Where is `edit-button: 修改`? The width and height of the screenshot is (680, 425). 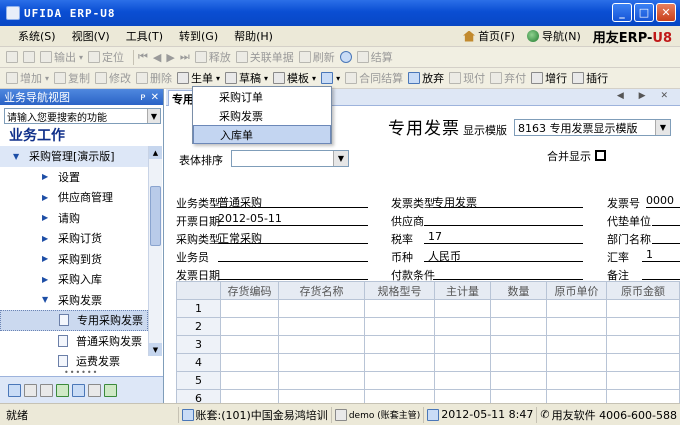
edit-button: 修改 is located at coordinates (113, 78).